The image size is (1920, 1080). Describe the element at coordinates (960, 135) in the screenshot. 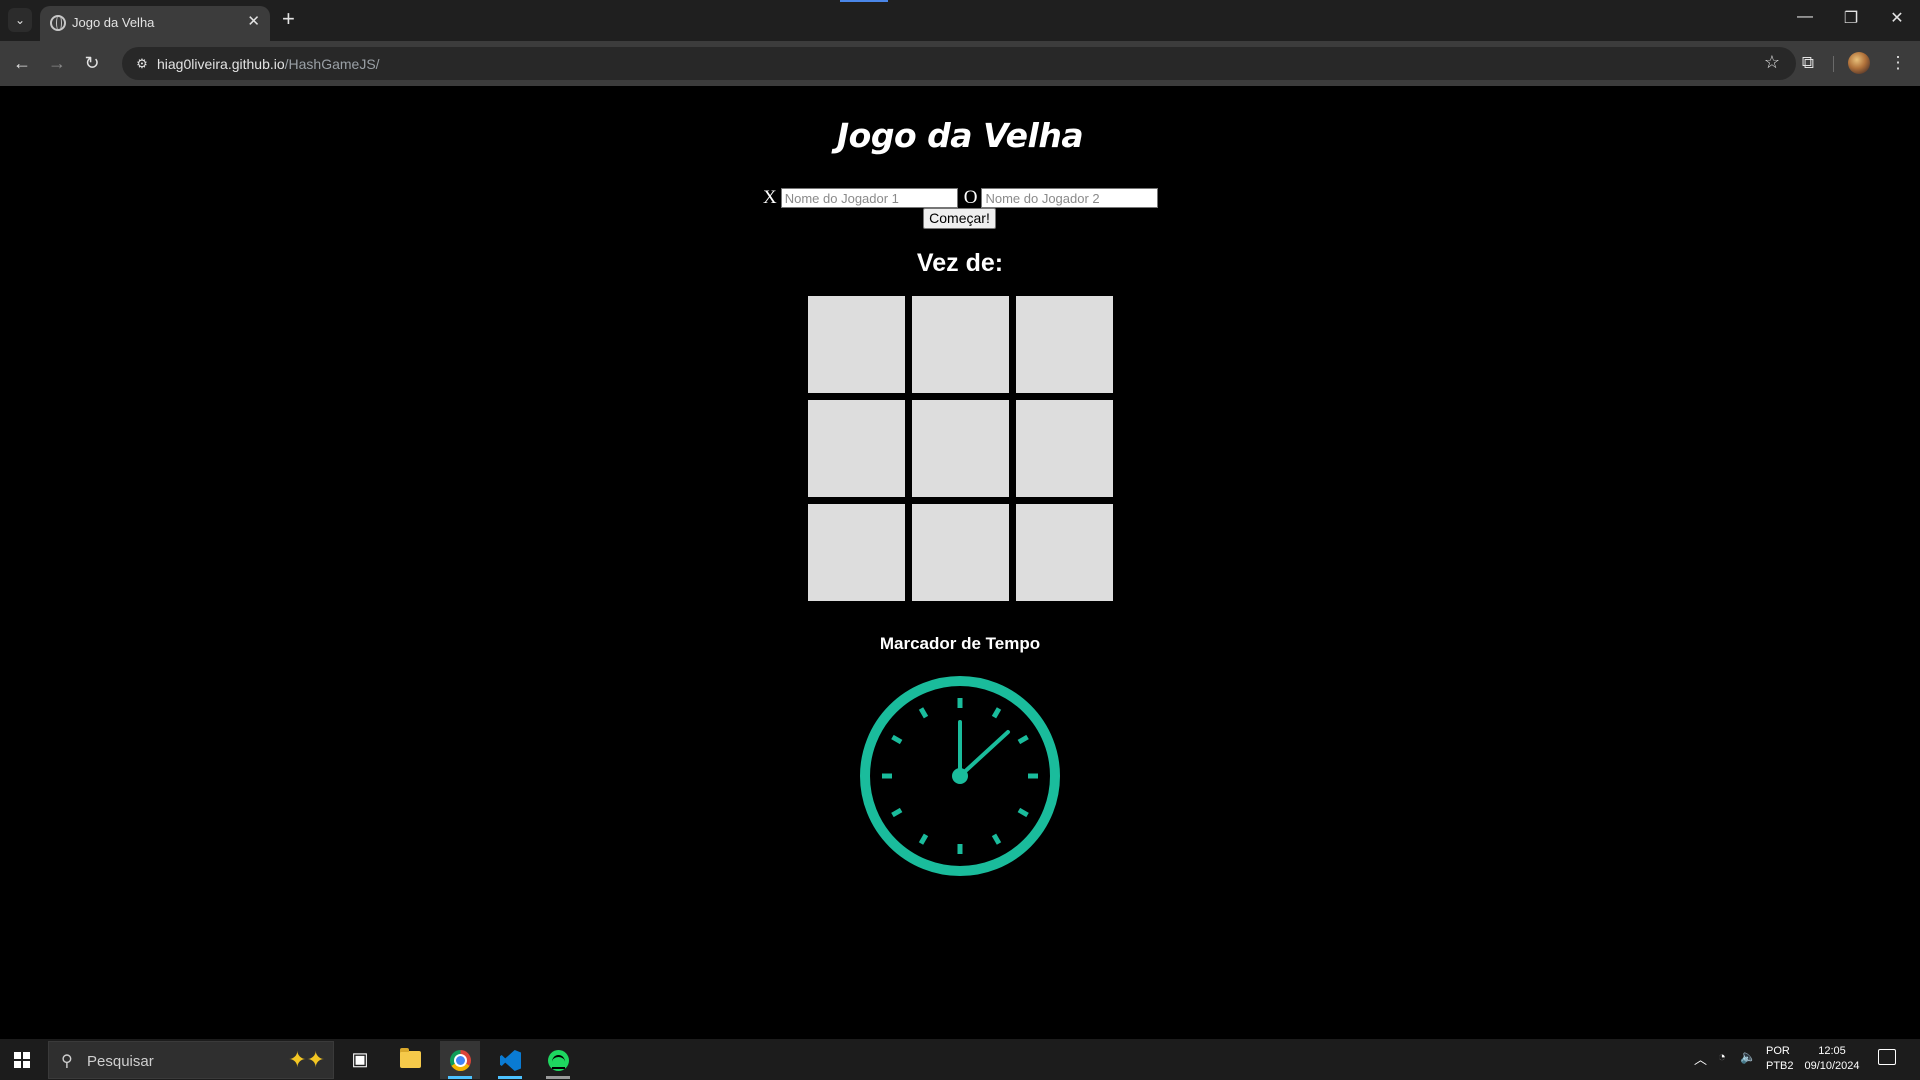

I see `game-title: Jogo da Velha` at that location.